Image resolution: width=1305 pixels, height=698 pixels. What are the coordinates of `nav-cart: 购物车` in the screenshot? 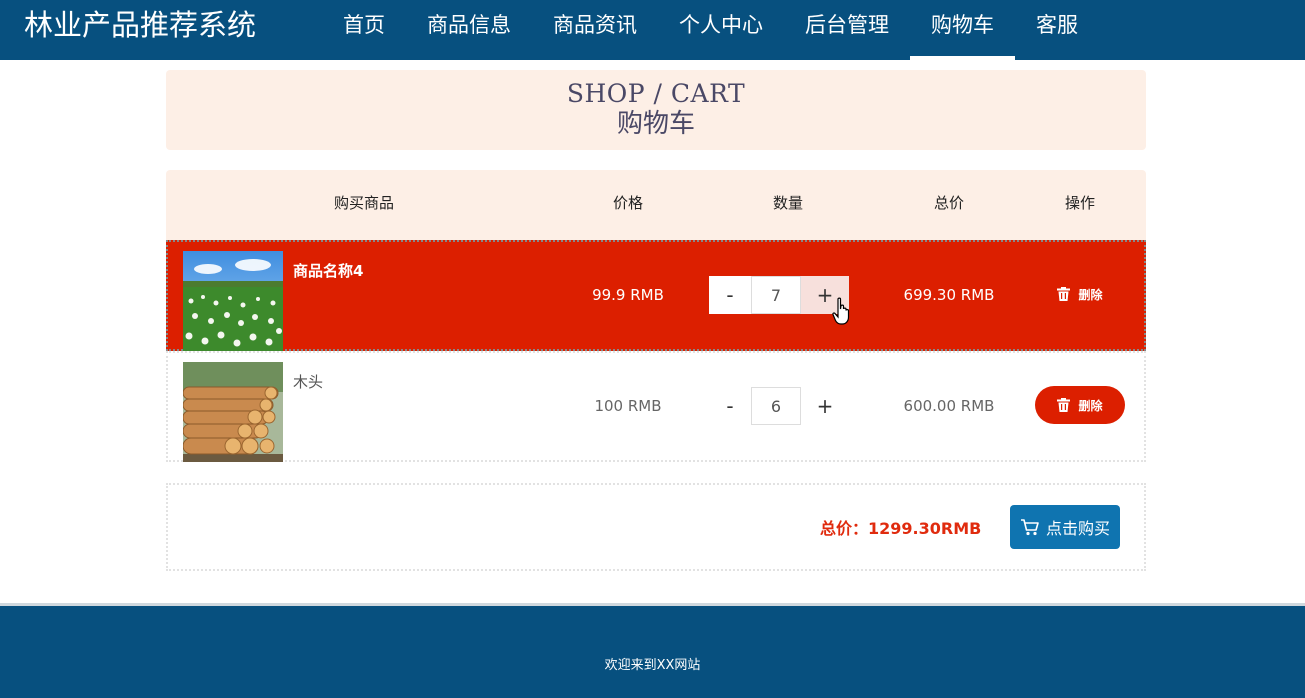 It's located at (962, 30).